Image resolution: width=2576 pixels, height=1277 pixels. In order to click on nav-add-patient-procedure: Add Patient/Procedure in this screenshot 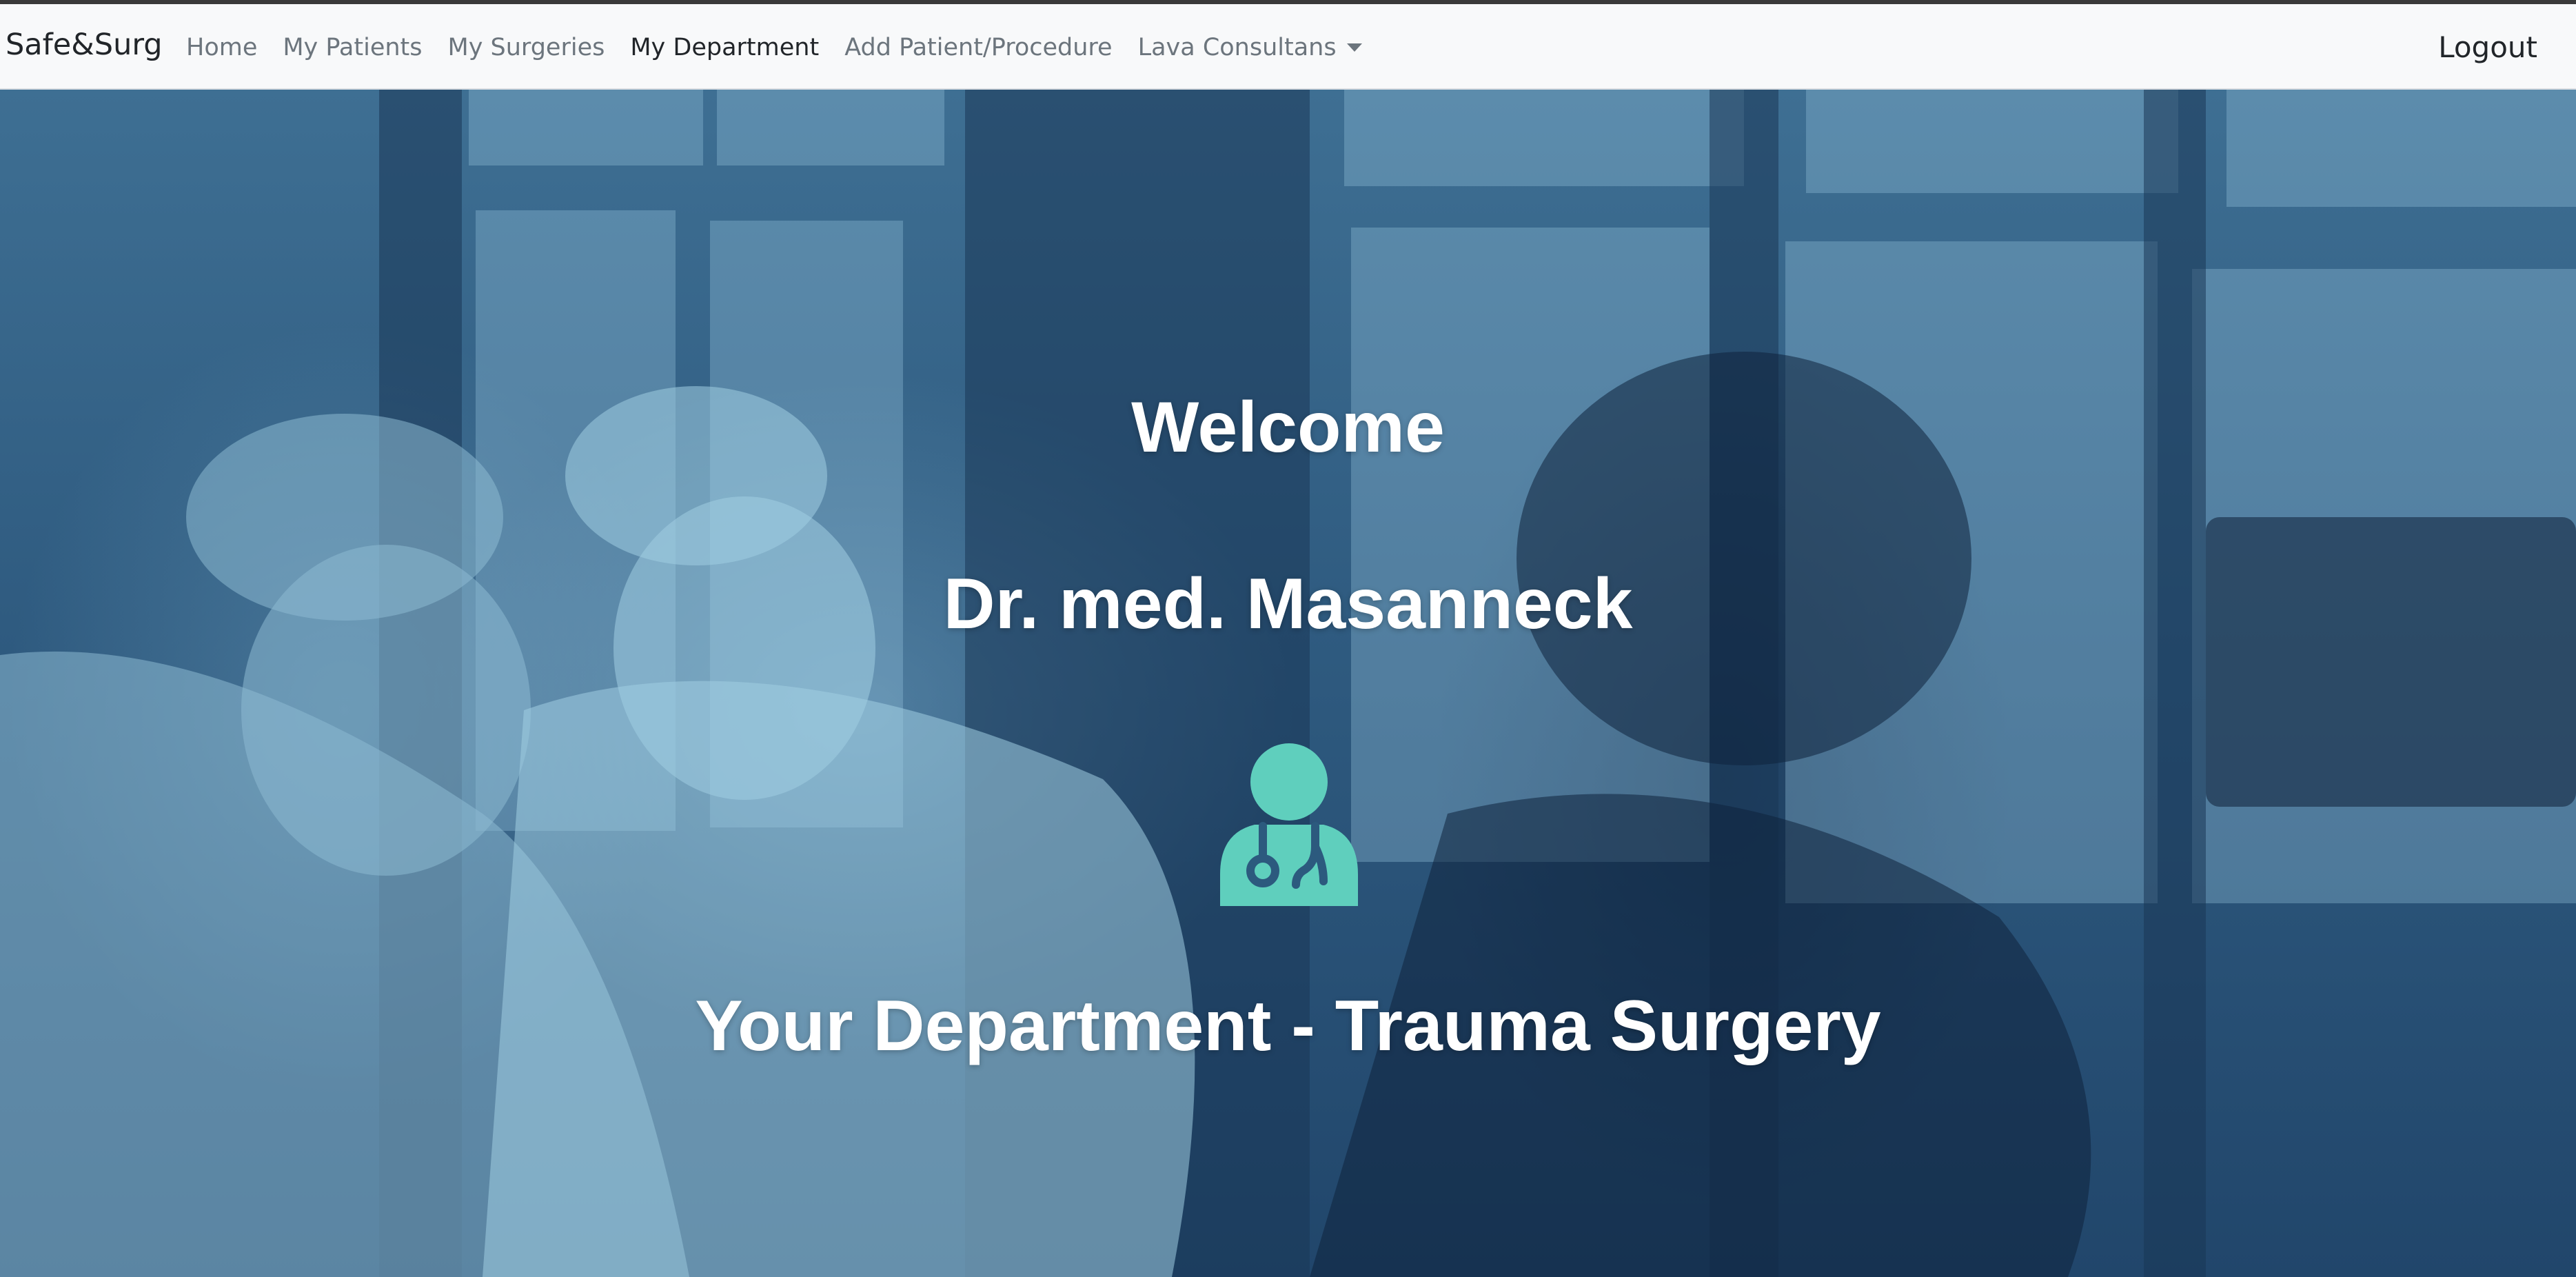, I will do `click(978, 47)`.